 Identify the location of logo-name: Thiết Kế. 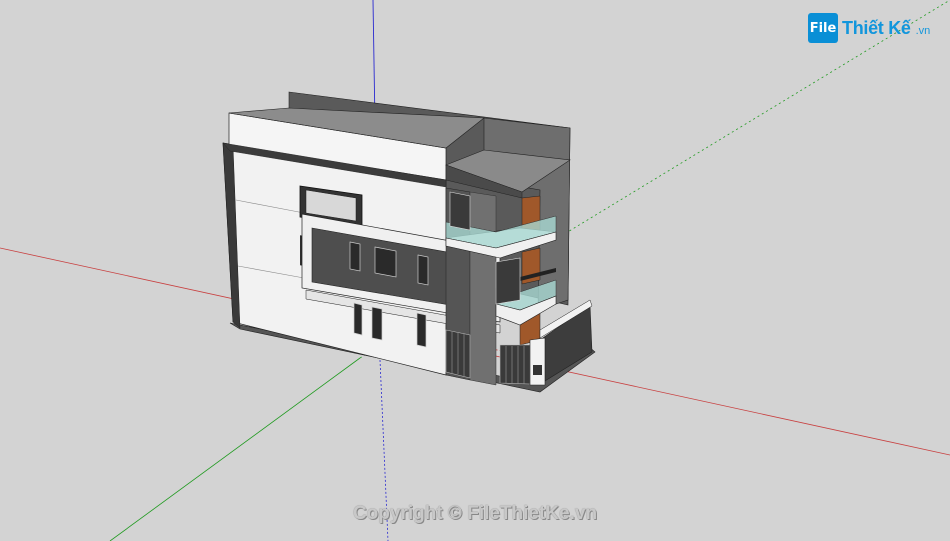
(876, 27).